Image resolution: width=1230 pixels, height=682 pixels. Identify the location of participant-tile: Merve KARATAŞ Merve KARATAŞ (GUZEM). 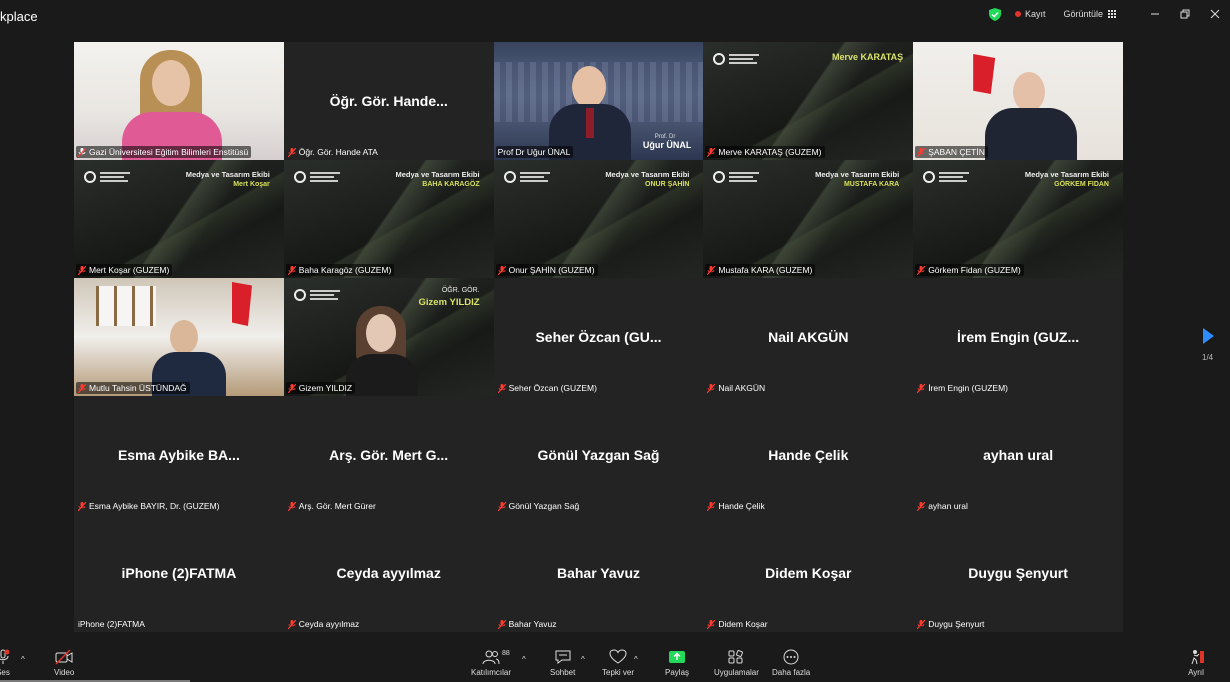
(808, 101).